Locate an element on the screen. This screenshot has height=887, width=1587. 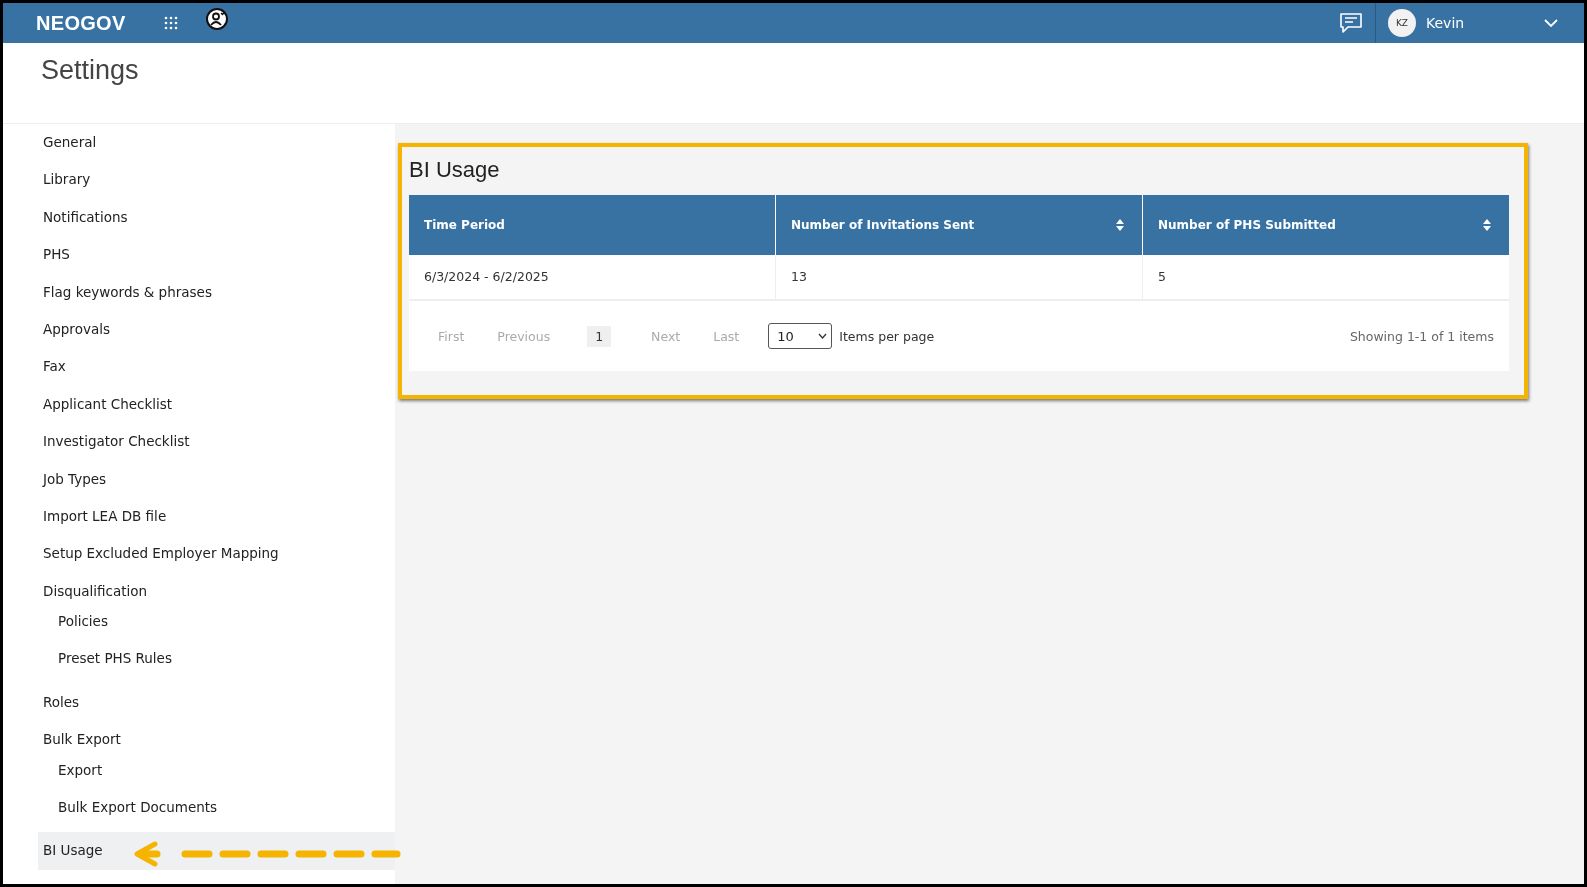
page-size-select: 10 is located at coordinates (800, 336).